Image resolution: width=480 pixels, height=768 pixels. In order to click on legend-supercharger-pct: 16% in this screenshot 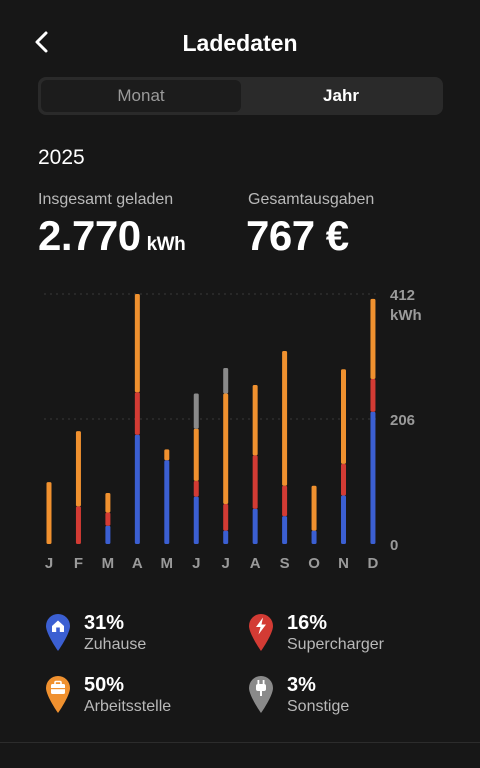, I will do `click(307, 623)`.